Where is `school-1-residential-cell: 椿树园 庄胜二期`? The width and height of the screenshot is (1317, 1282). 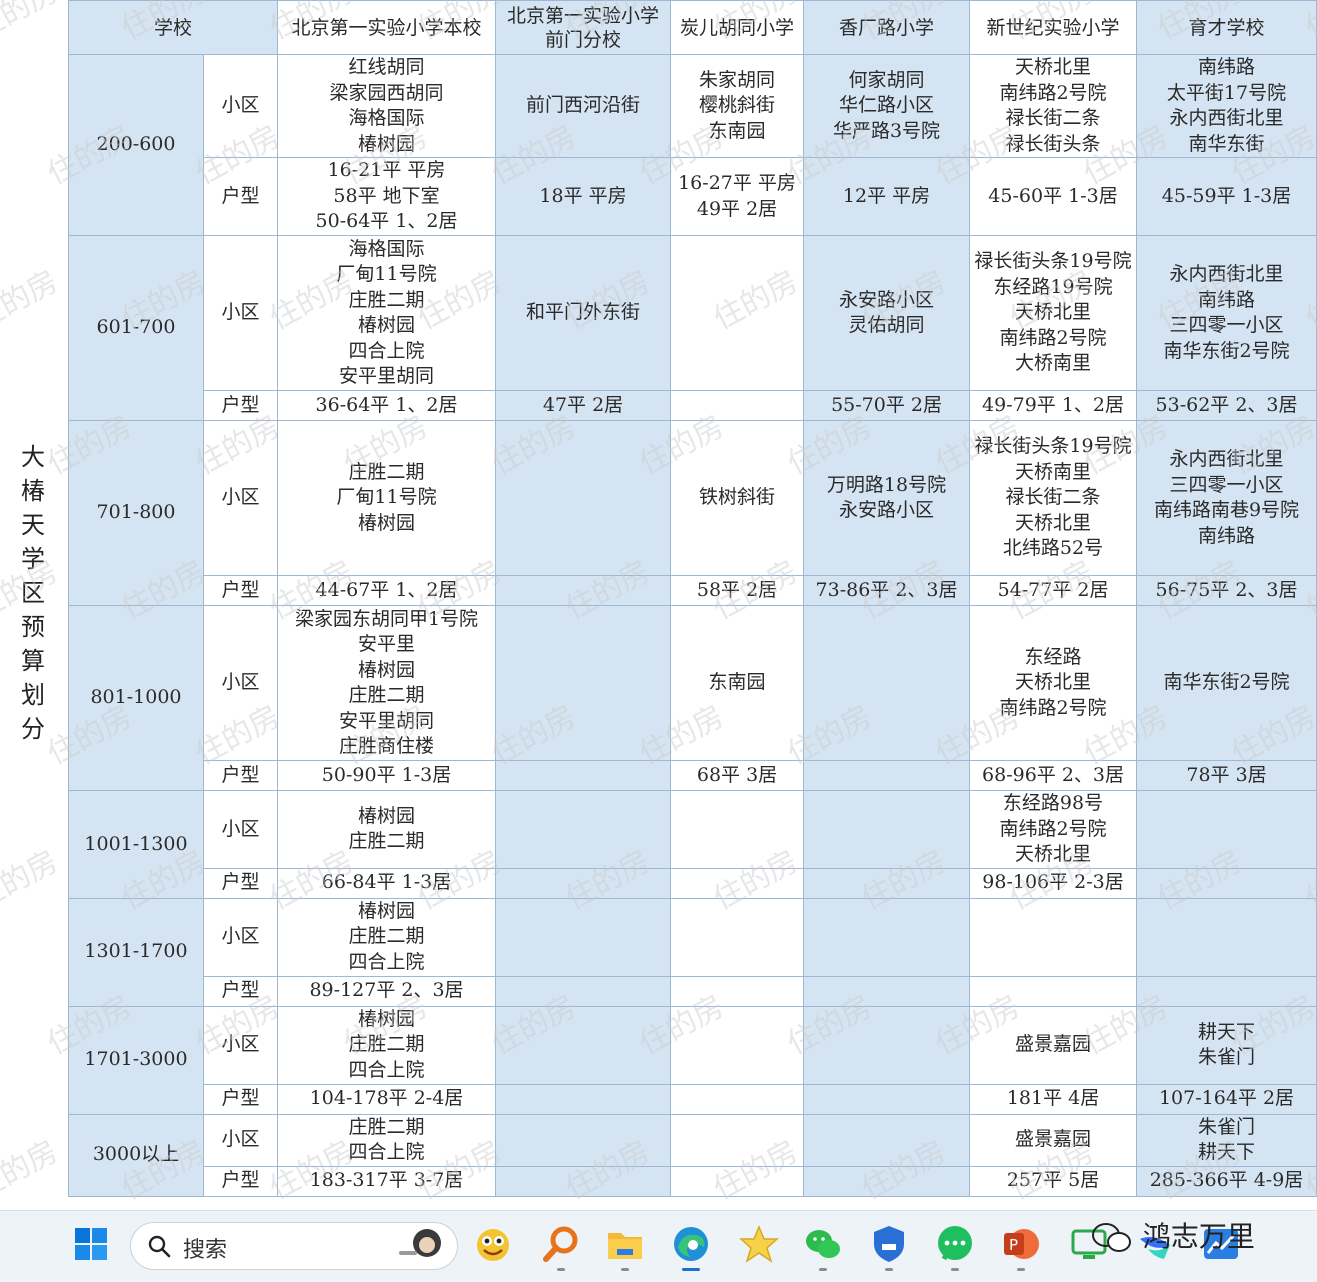
school-1-residential-cell: 椿树园 庄胜二期 is located at coordinates (387, 829).